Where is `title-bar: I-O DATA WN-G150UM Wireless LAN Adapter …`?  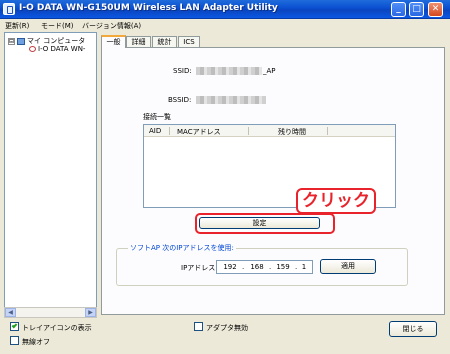
title-bar: I-O DATA WN-G150UM Wireless LAN Adapter … is located at coordinates (225, 9).